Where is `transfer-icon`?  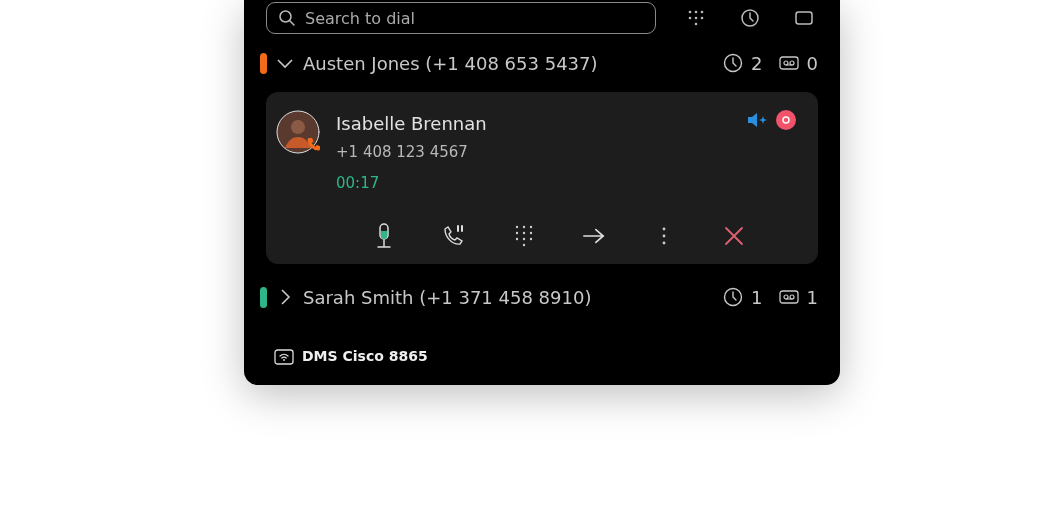
transfer-icon is located at coordinates (594, 236).